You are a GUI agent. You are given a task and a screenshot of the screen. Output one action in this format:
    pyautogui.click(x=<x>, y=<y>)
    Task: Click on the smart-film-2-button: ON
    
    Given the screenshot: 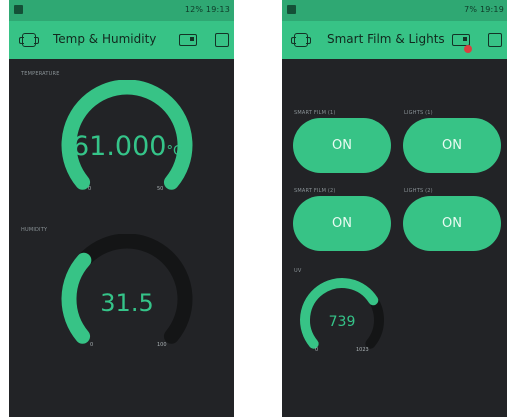 What is the action you would take?
    pyautogui.click(x=342, y=223)
    